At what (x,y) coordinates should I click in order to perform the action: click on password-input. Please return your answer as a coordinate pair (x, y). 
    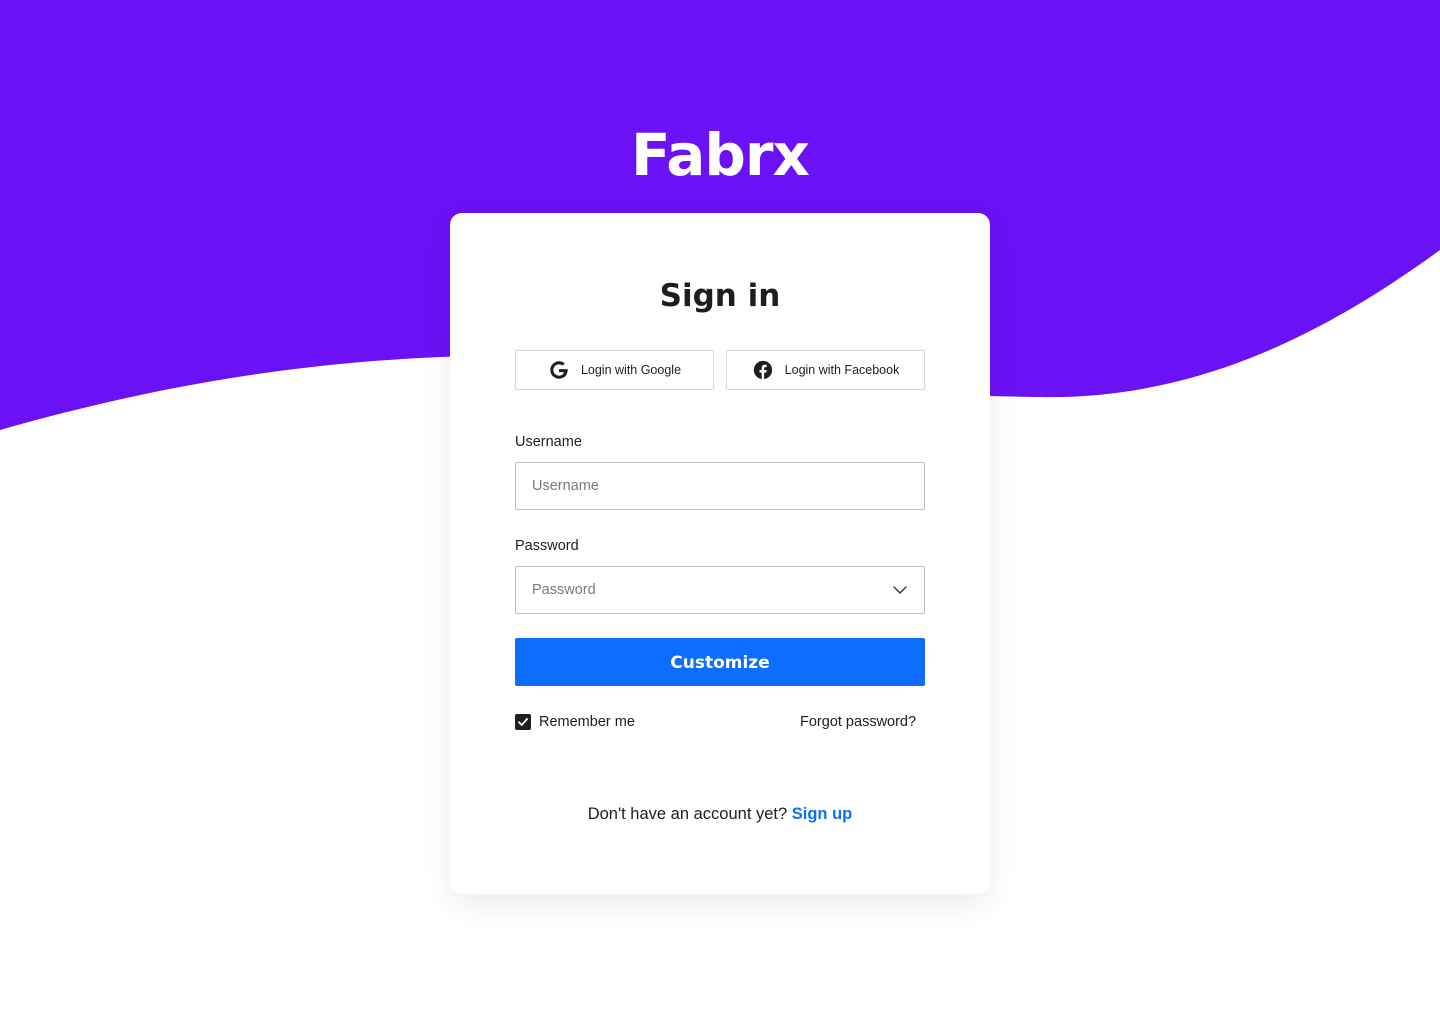
    Looking at the image, I should click on (720, 590).